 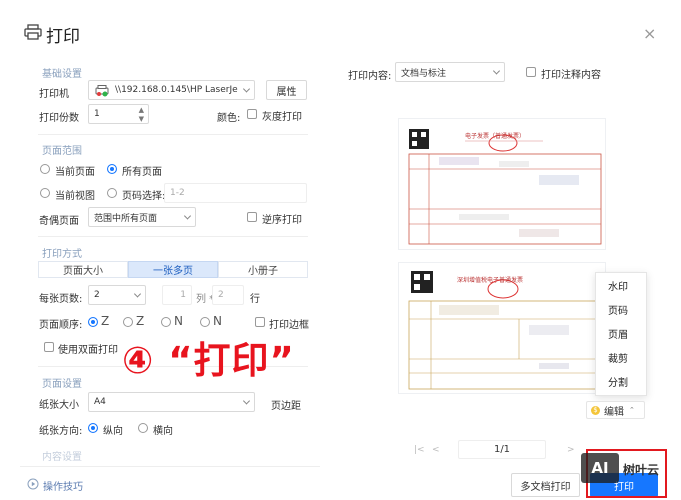 What do you see at coordinates (61, 299) in the screenshot?
I see `per-sheet-label: 每张页数:` at bounding box center [61, 299].